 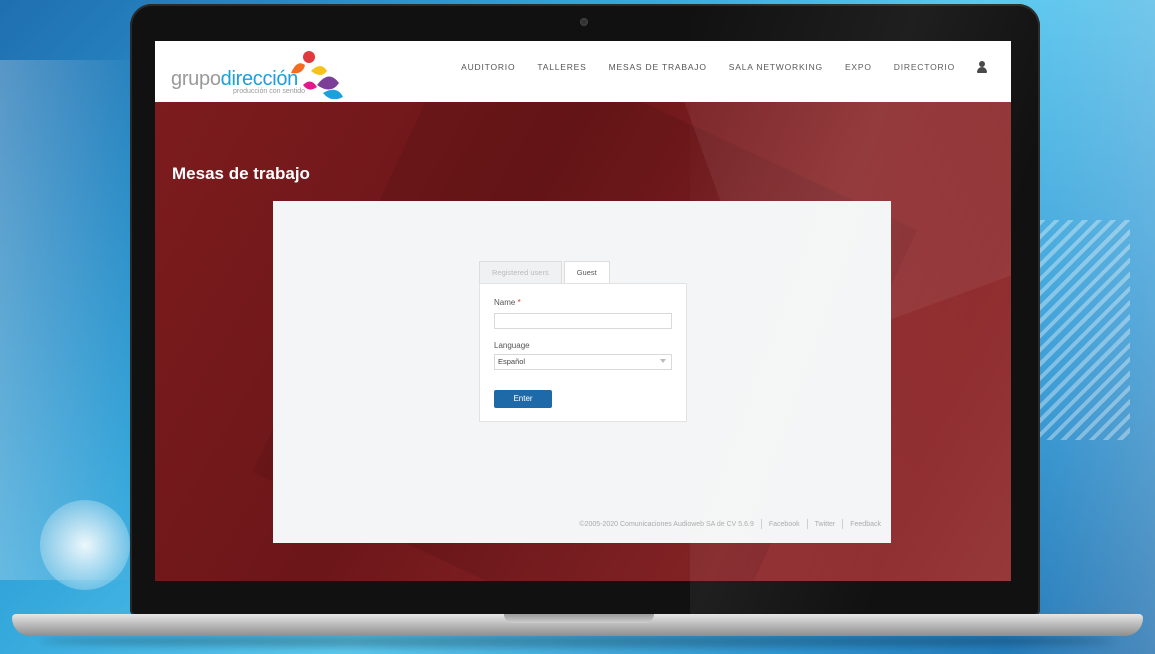 I want to click on footer-link-twitter: Twitter, so click(x=825, y=524).